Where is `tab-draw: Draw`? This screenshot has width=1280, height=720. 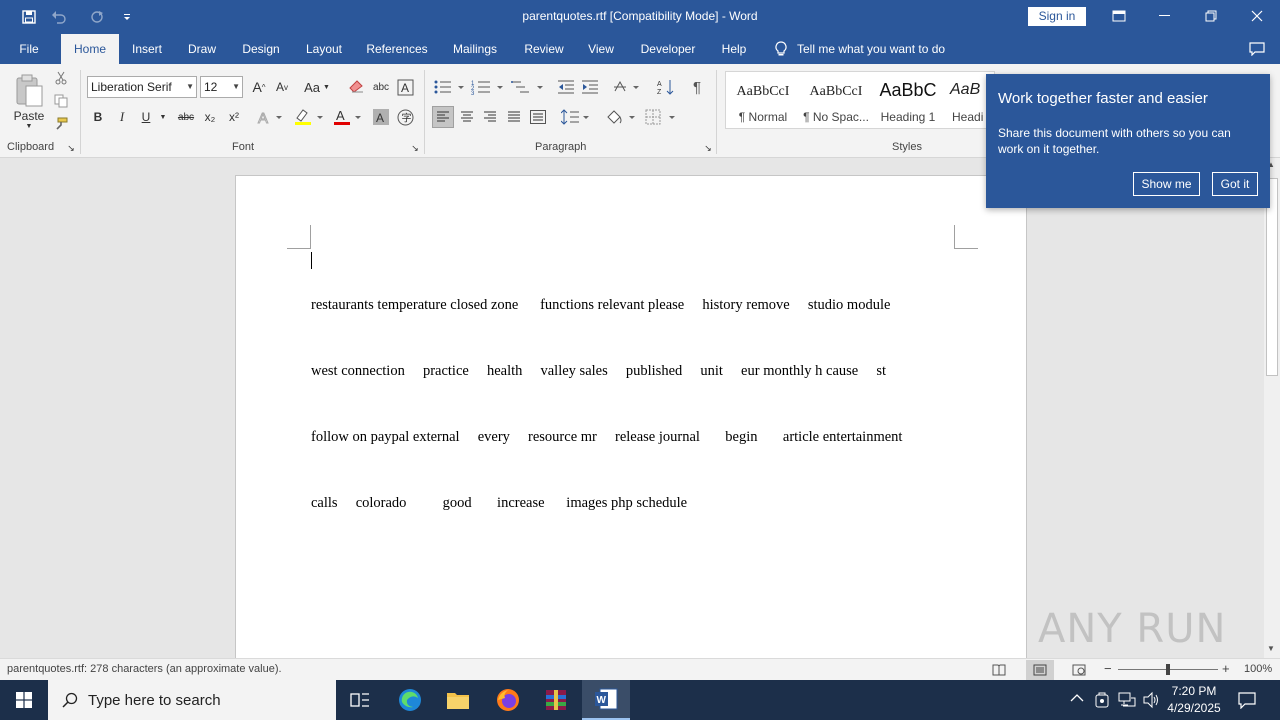
tab-draw: Draw is located at coordinates (202, 49).